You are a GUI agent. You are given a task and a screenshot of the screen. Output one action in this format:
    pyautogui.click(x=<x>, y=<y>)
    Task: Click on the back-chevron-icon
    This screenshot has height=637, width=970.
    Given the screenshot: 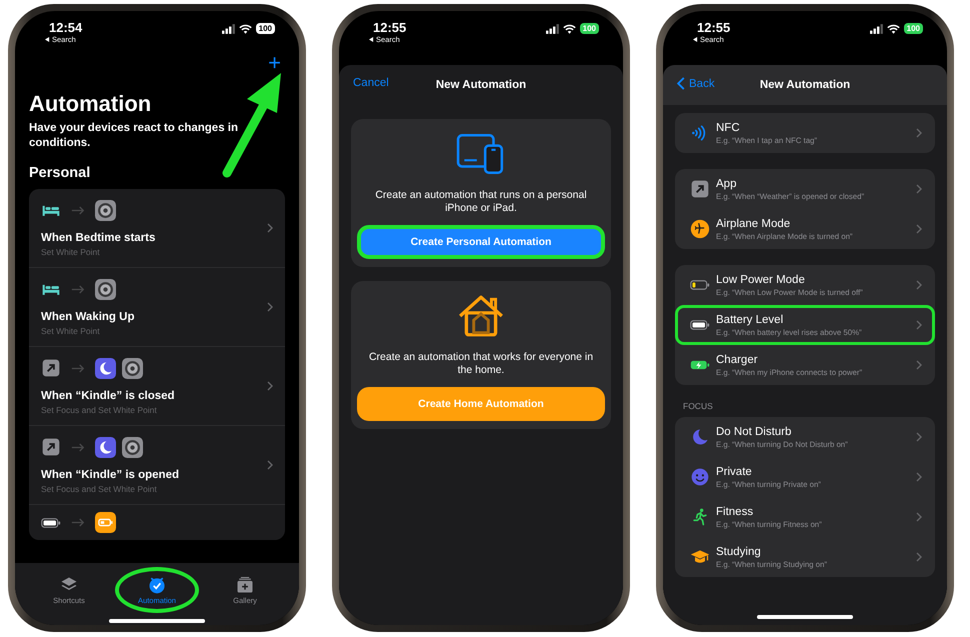 What is the action you would take?
    pyautogui.click(x=681, y=83)
    